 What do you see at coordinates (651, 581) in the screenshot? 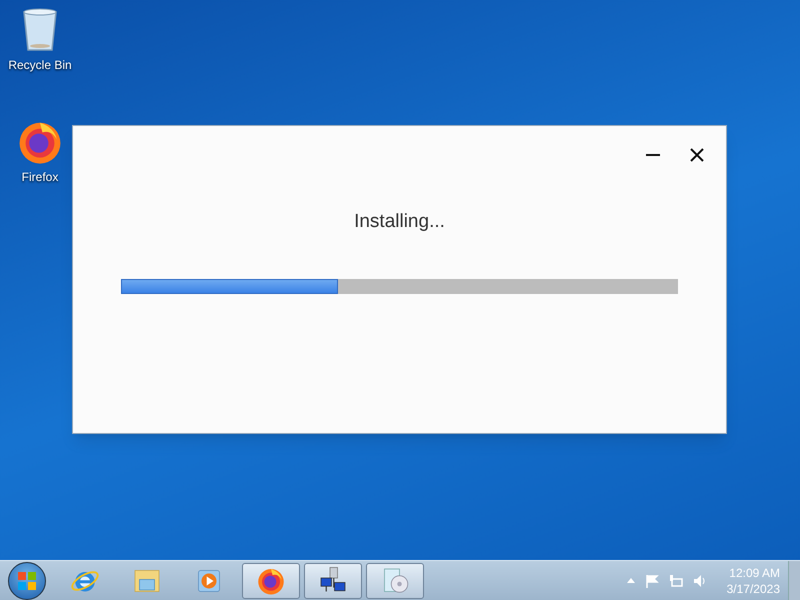
I see `flag-icon` at bounding box center [651, 581].